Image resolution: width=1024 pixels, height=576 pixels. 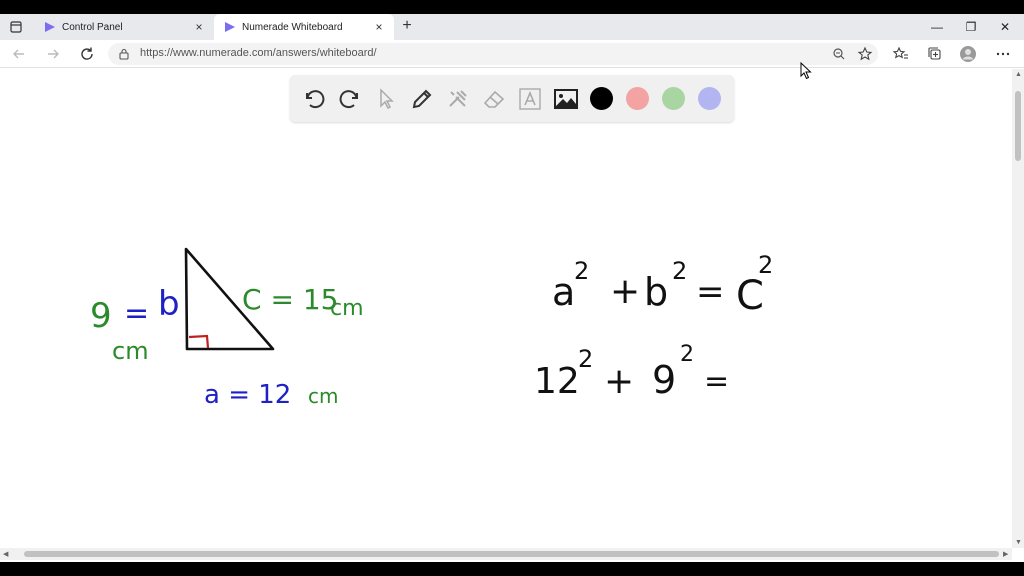 What do you see at coordinates (1018, 74) in the screenshot?
I see `scroll-up-icon: ▲` at bounding box center [1018, 74].